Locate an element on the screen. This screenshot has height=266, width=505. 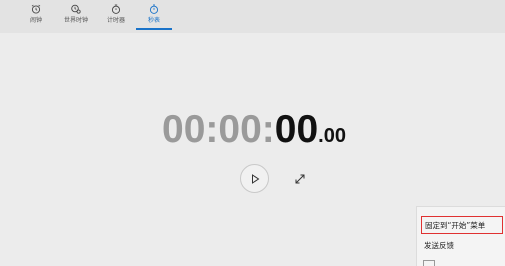
timer-icon is located at coordinates (116, 9).